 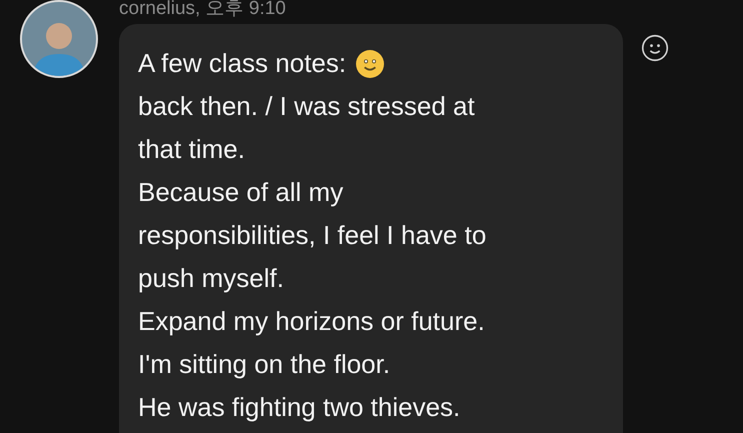 What do you see at coordinates (299, 407) in the screenshot?
I see `message-text: He was fighting two thieves.` at bounding box center [299, 407].